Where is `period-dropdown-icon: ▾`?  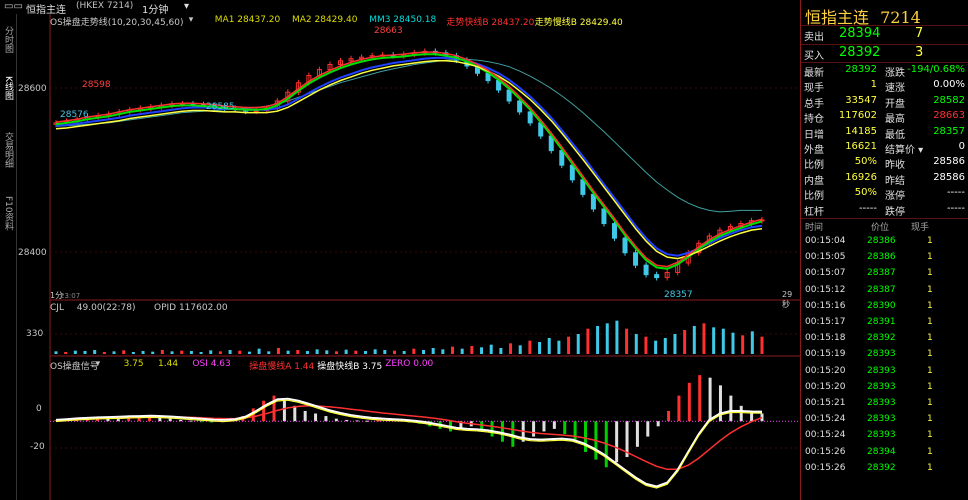
period-dropdown-icon: ▾ is located at coordinates (186, 6).